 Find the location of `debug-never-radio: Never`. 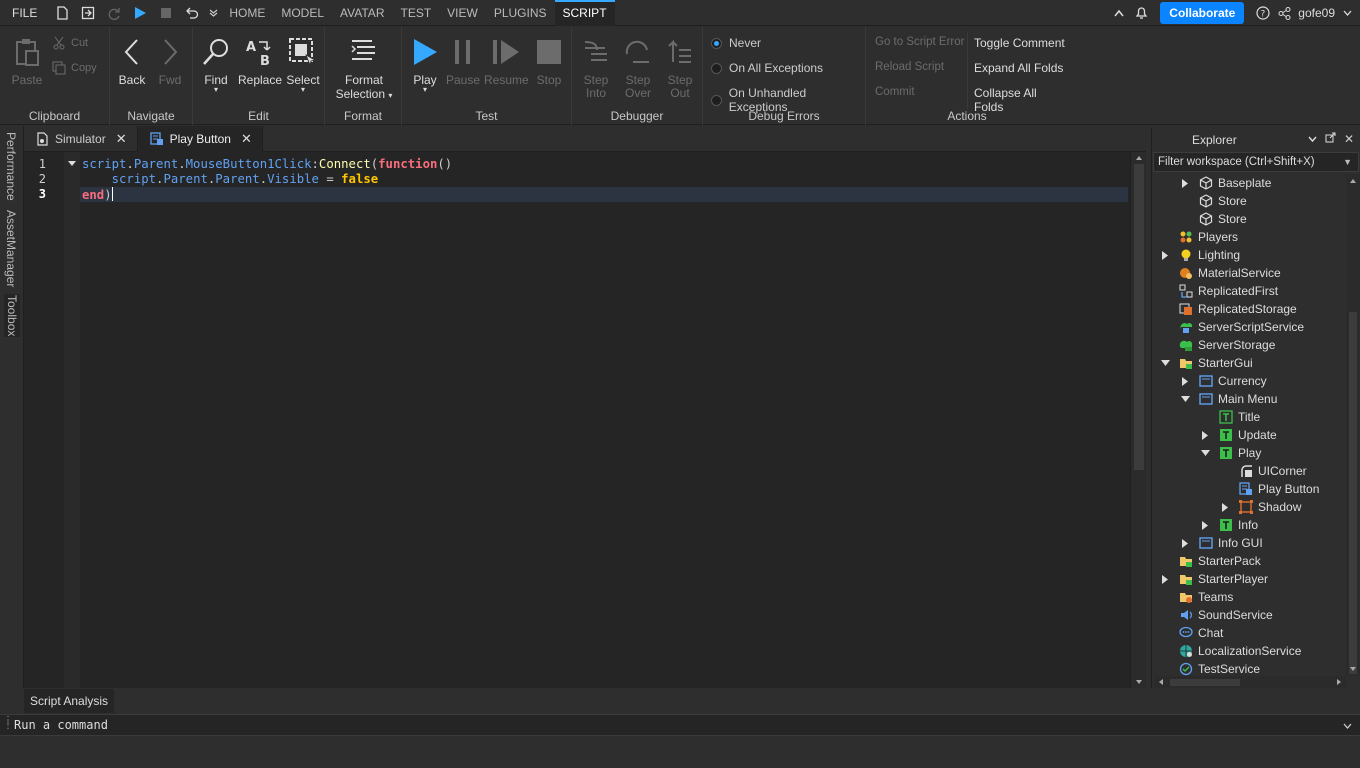

debug-never-radio: Never is located at coordinates (736, 43).